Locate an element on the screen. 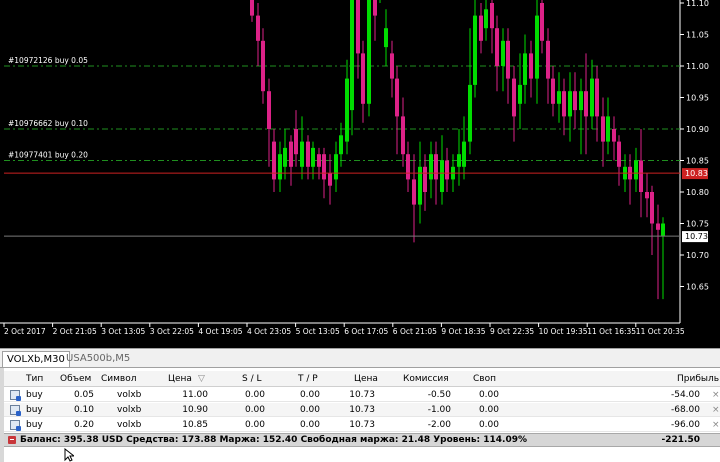 This screenshot has width=720, height=462. header-stop-loss: S / L is located at coordinates (251, 379).